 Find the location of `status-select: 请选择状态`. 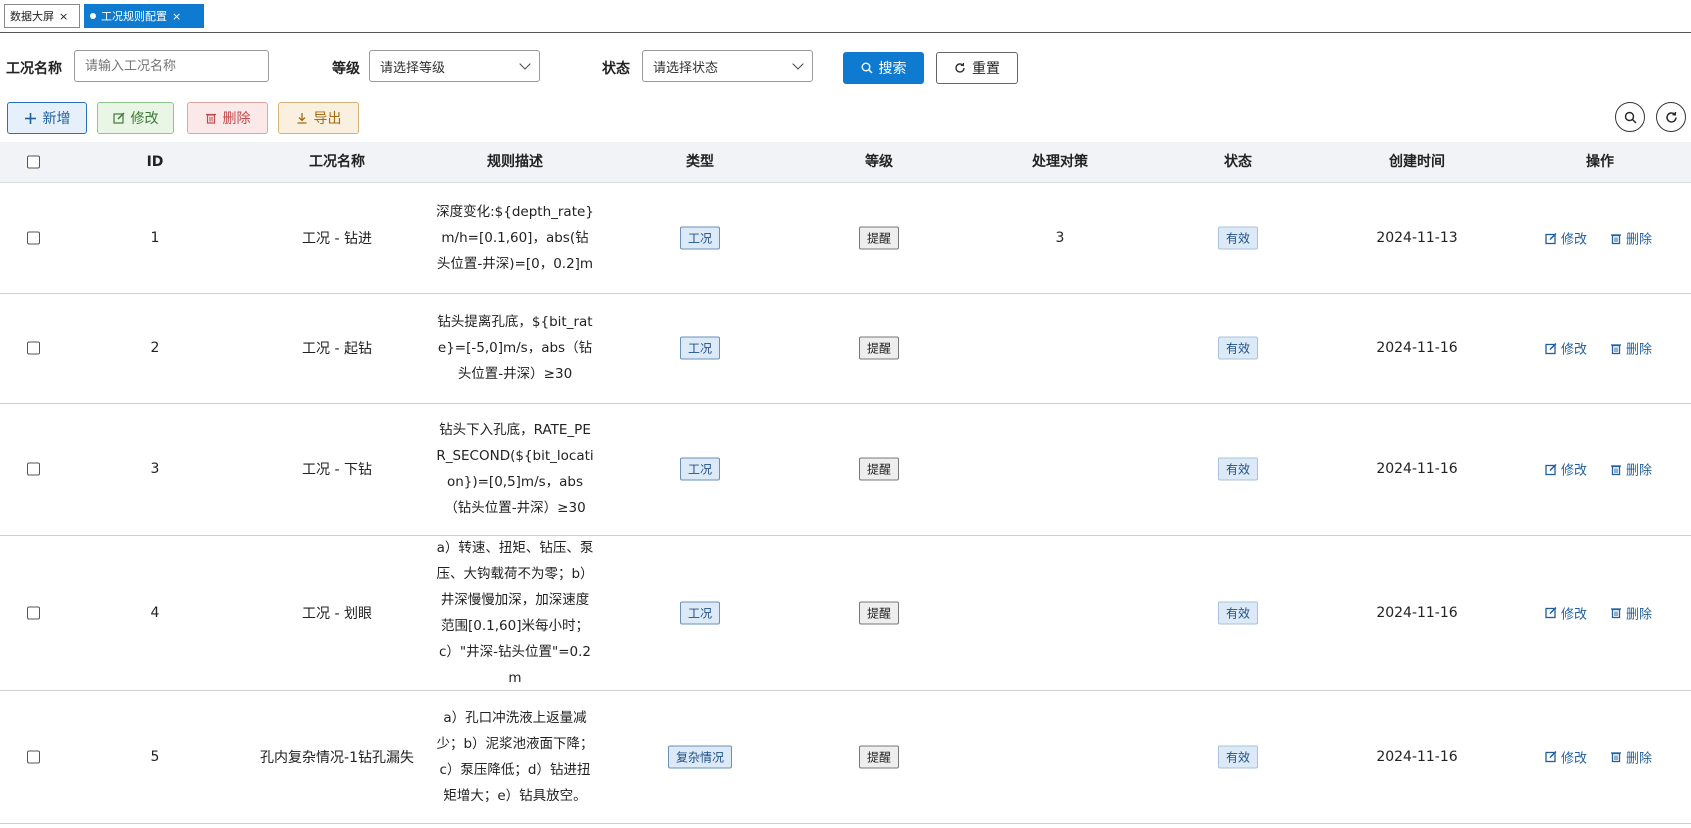

status-select: 请选择状态 is located at coordinates (727, 66).